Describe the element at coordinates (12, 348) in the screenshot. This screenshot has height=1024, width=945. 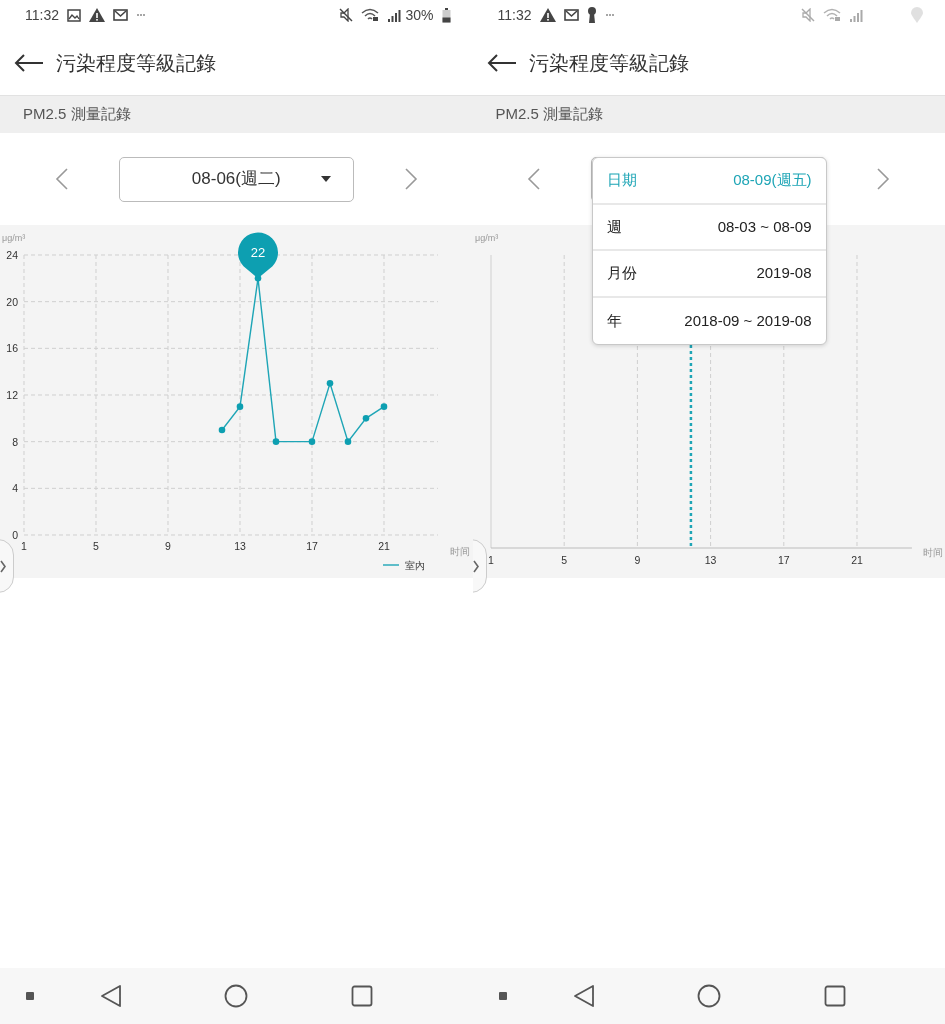
I see `axis-tick-label: 16` at that location.